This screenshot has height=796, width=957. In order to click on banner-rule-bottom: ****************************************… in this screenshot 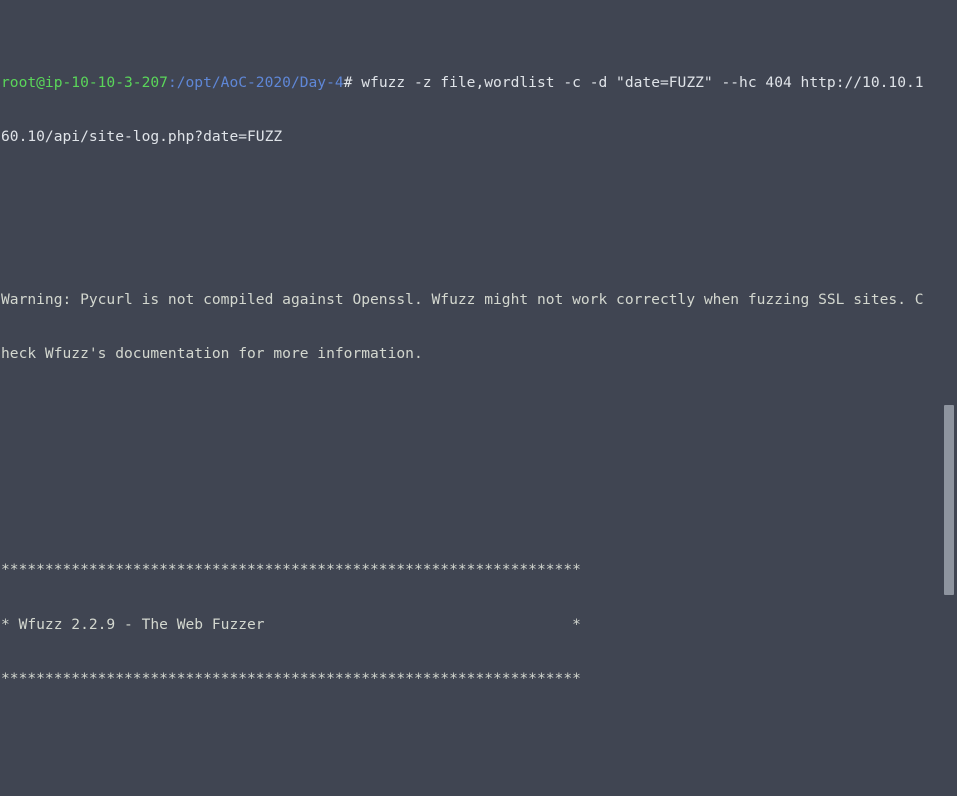, I will do `click(291, 678)`.